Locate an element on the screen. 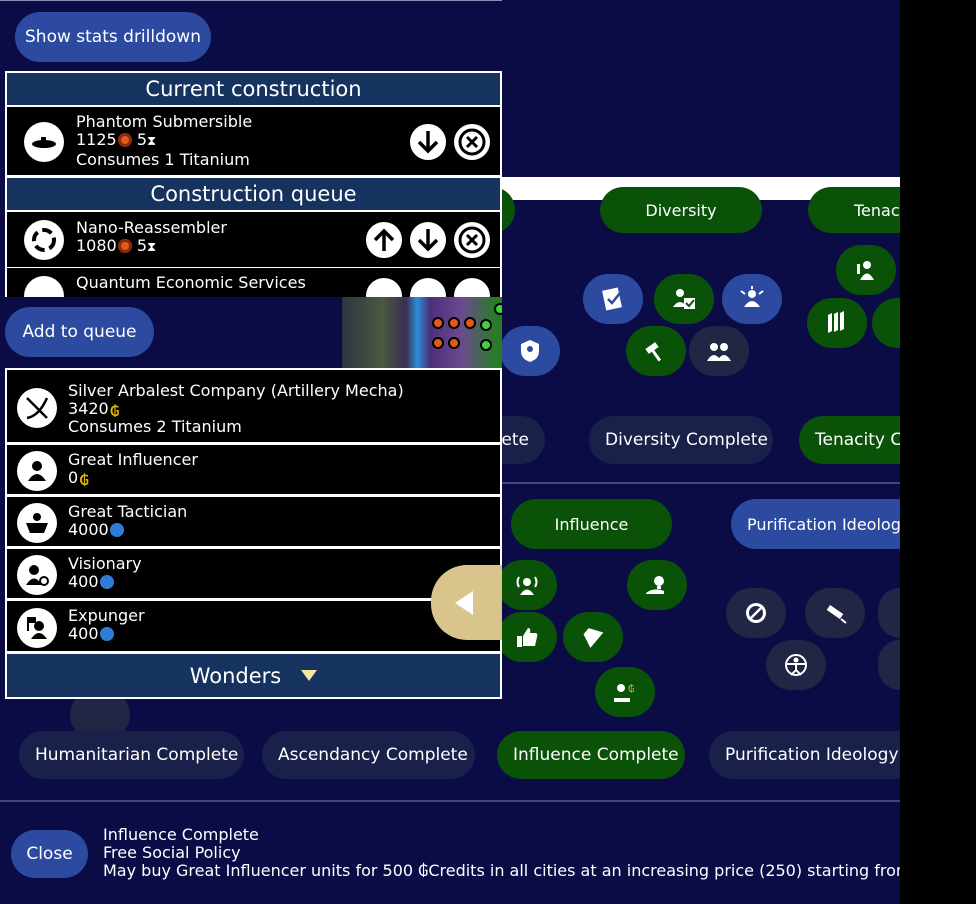 The height and width of the screenshot is (904, 976). visionary-icon is located at coordinates (37, 575).